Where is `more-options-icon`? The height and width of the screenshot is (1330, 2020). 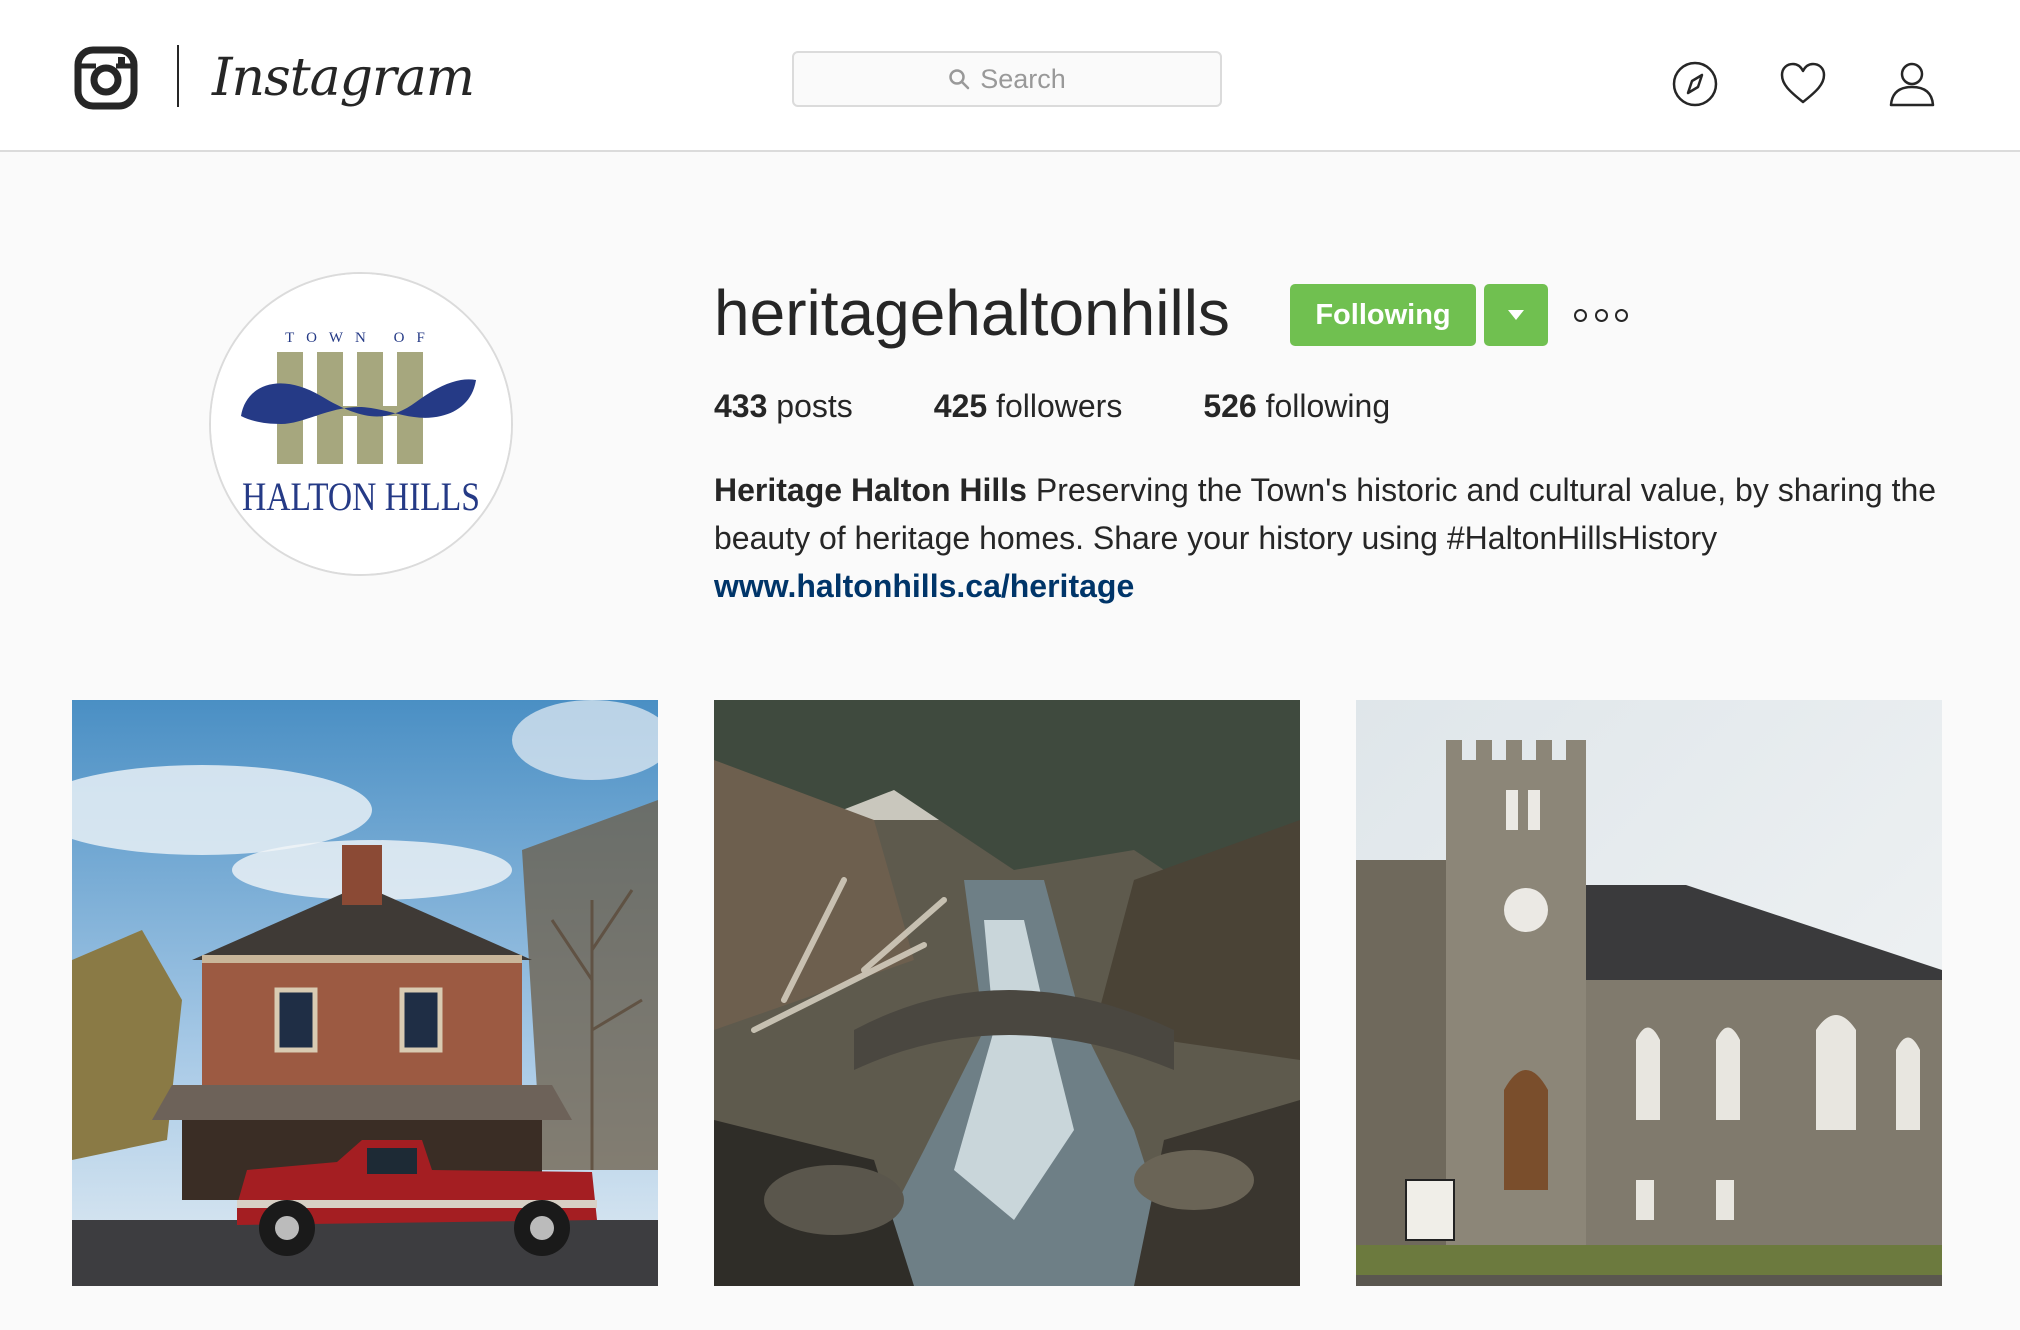 more-options-icon is located at coordinates (1601, 315).